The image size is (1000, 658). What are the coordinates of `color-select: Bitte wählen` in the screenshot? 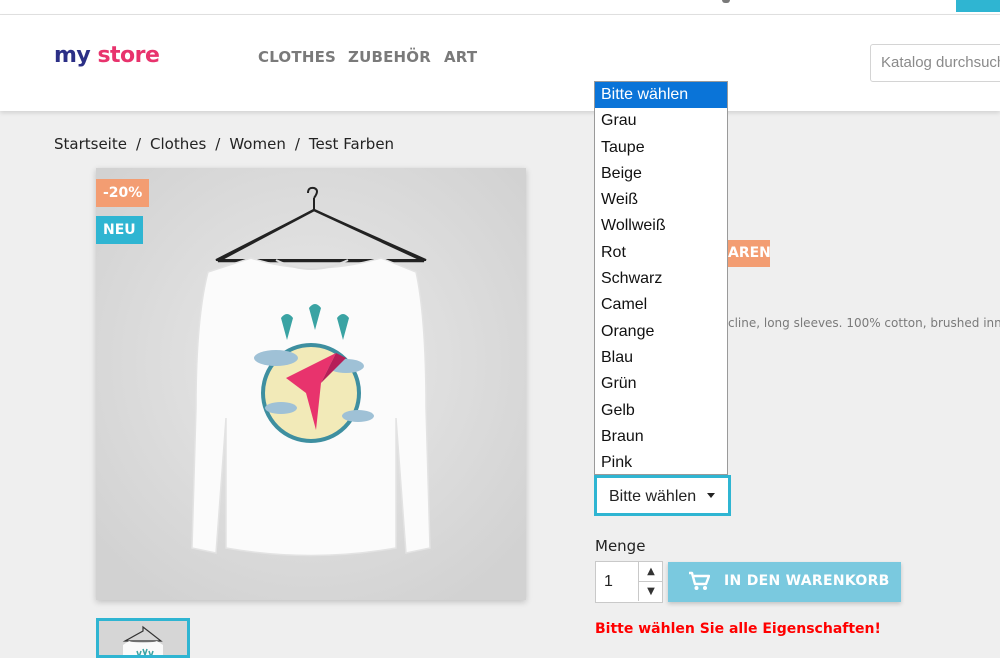 It's located at (662, 495).